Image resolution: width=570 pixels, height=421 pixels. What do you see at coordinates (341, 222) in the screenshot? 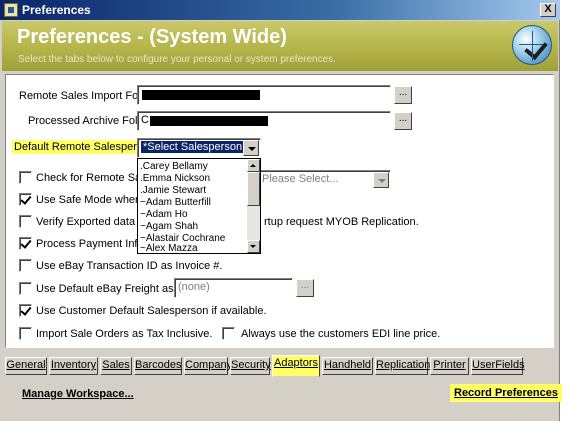
I see `startup-replication-text: rtup request MYOB Replication.` at bounding box center [341, 222].